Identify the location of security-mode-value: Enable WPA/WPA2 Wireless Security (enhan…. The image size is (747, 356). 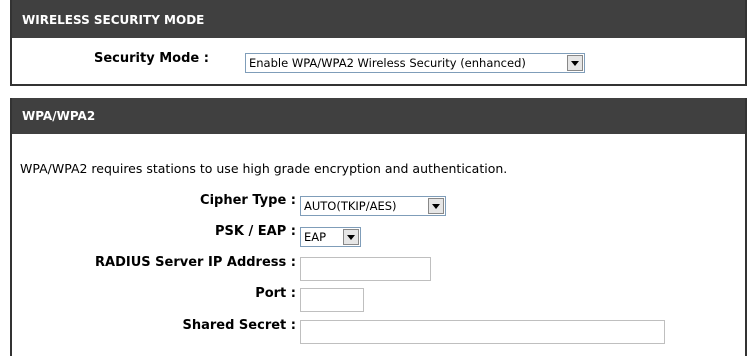
(387, 63).